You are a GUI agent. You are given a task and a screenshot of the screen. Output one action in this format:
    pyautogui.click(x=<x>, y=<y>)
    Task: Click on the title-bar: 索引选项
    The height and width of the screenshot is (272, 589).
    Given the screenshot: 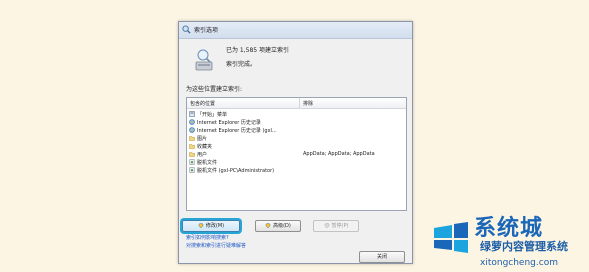 What is the action you would take?
    pyautogui.click(x=295, y=30)
    